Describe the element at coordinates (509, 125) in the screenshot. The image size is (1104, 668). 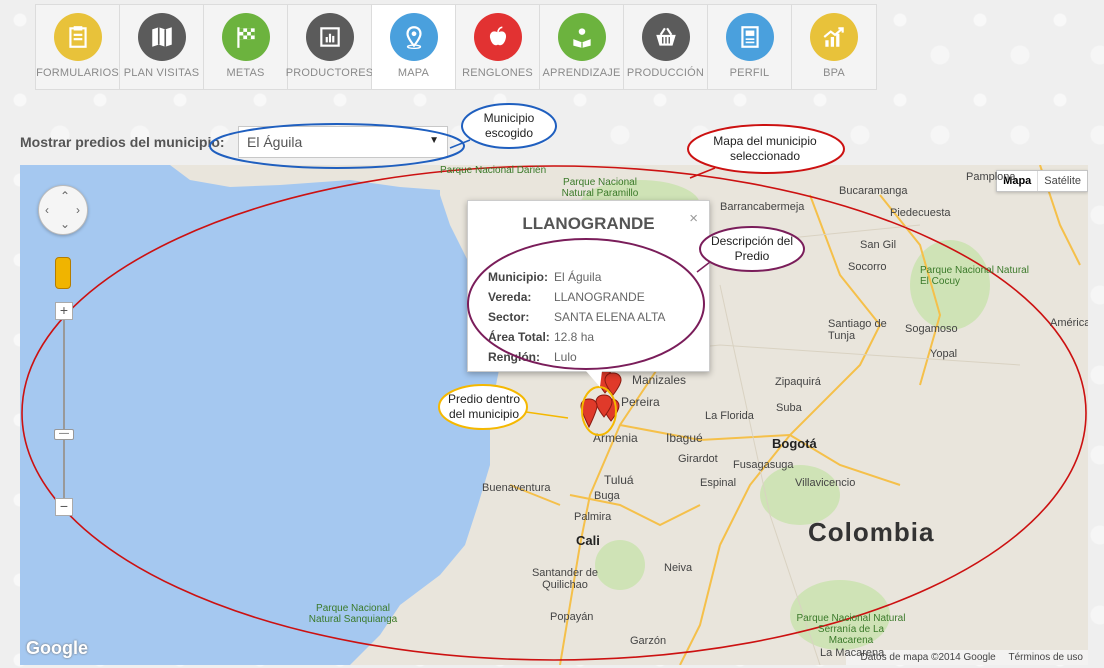
I see `annotation-municipio: Municipio escogido` at that location.